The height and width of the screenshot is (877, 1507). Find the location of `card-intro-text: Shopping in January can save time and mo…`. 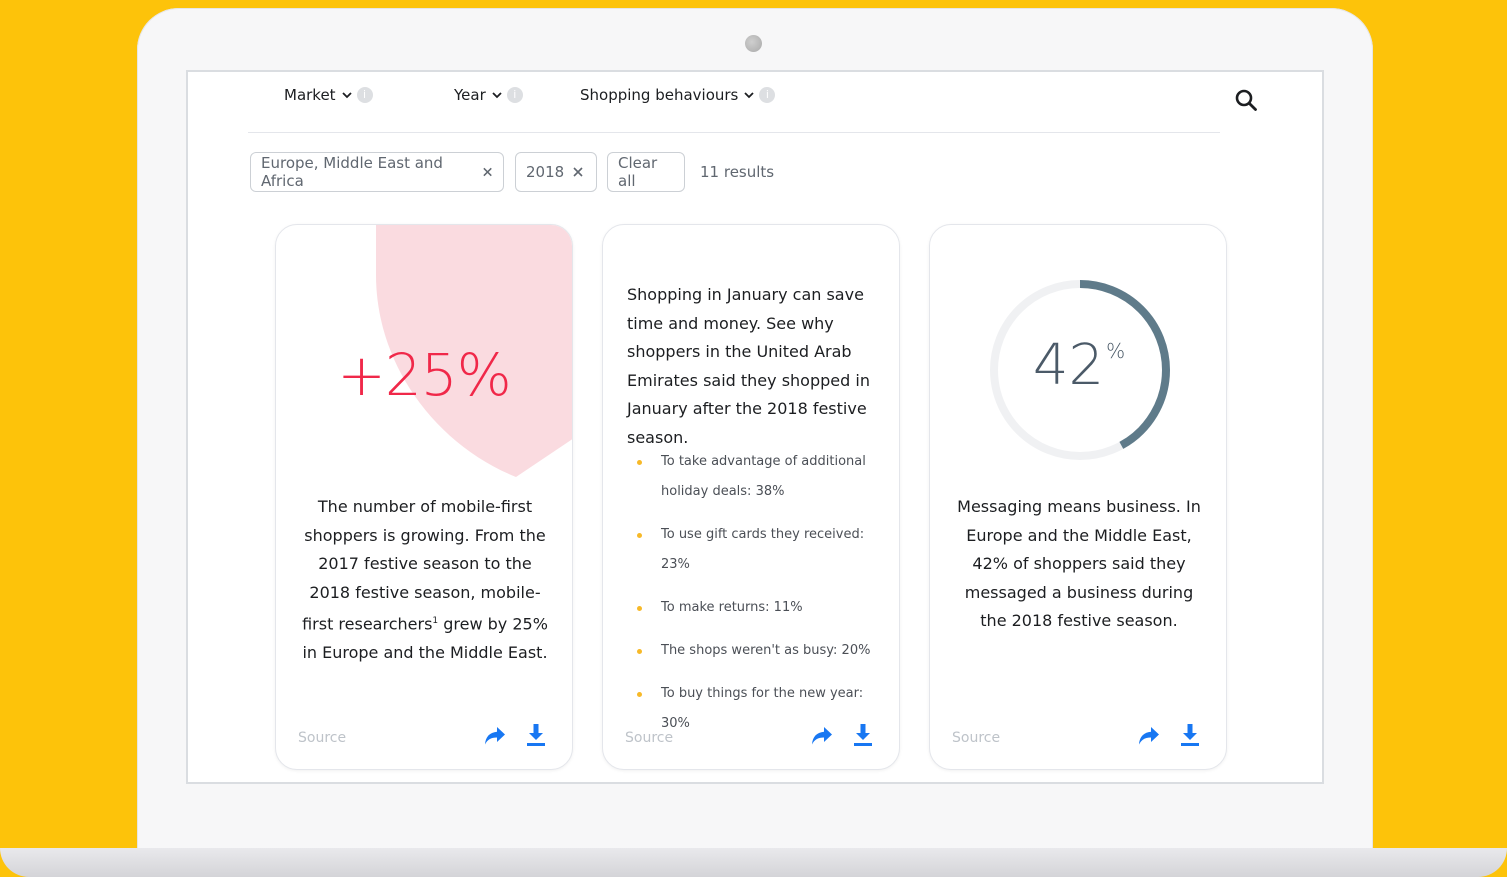

card-intro-text: Shopping in January can save time and mo… is located at coordinates (748, 366).